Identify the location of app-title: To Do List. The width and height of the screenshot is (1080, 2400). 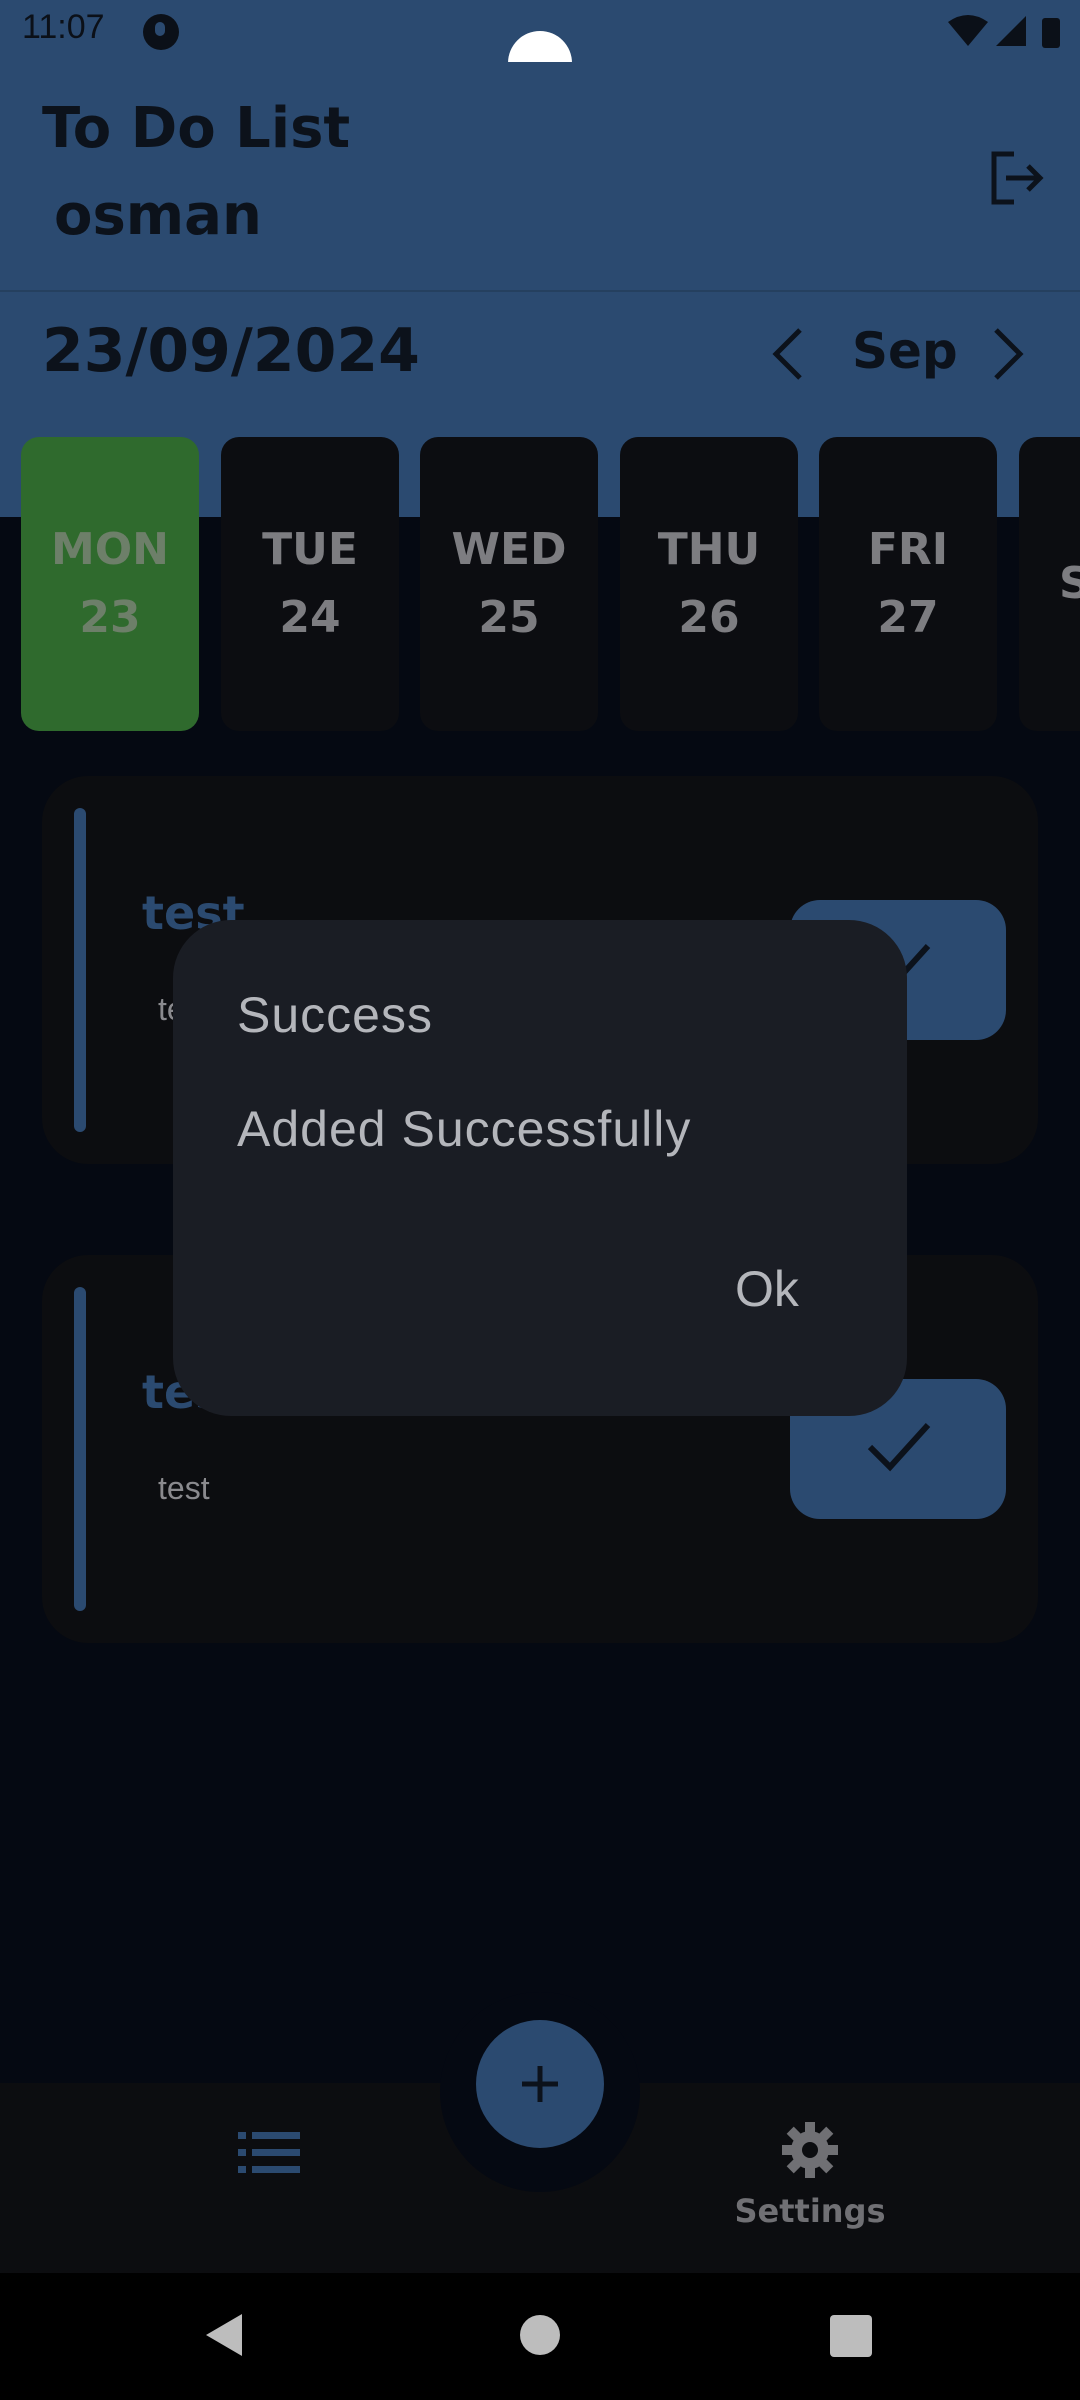
(196, 128).